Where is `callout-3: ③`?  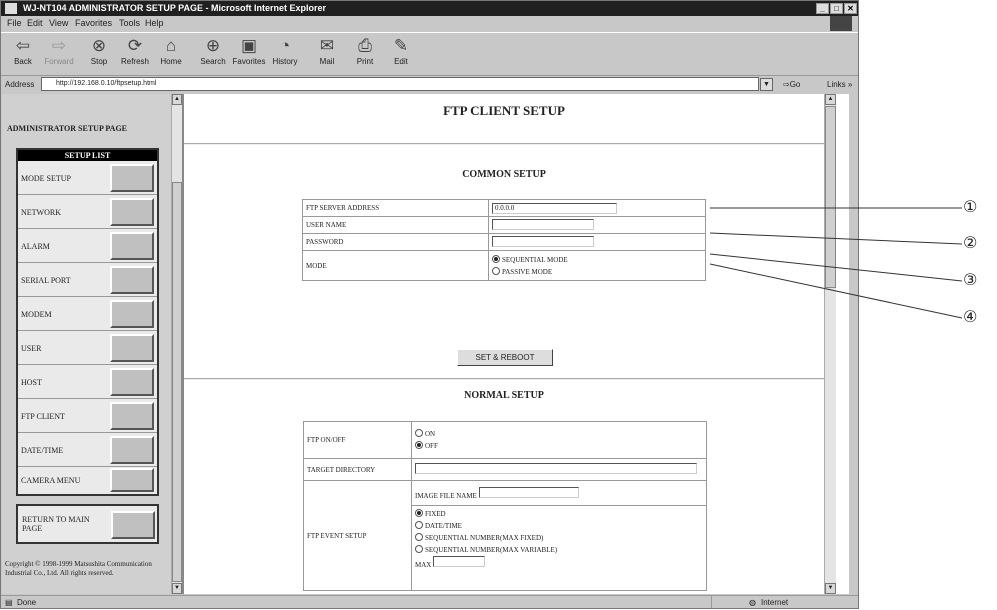
callout-3: ③ is located at coordinates (970, 279).